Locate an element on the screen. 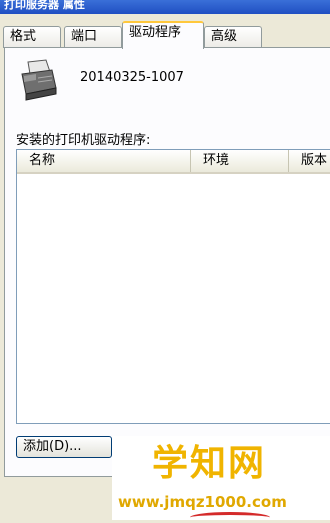 The width and height of the screenshot is (330, 523). printer-icon is located at coordinates (39, 80).